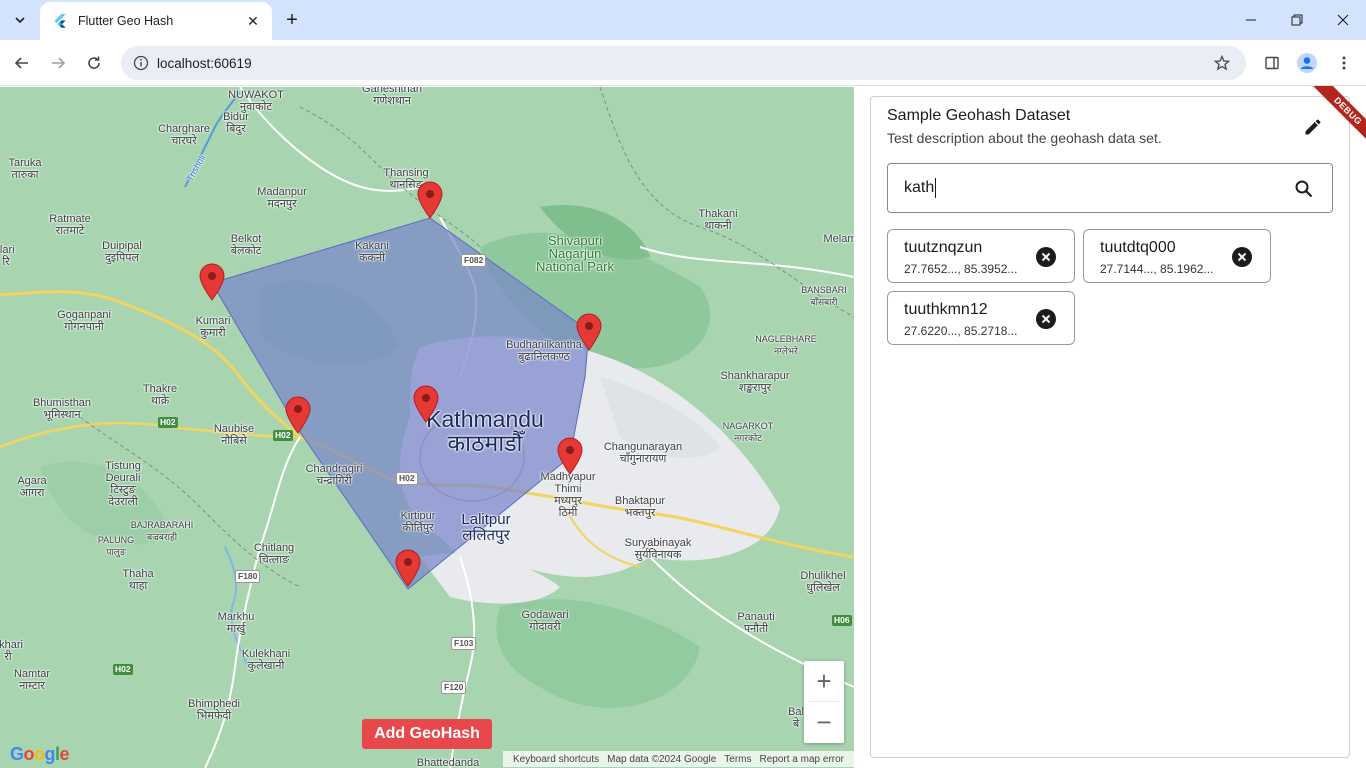  Describe the element at coordinates (427, 734) in the screenshot. I see `add-geohash-button: Add GeoHash` at that location.